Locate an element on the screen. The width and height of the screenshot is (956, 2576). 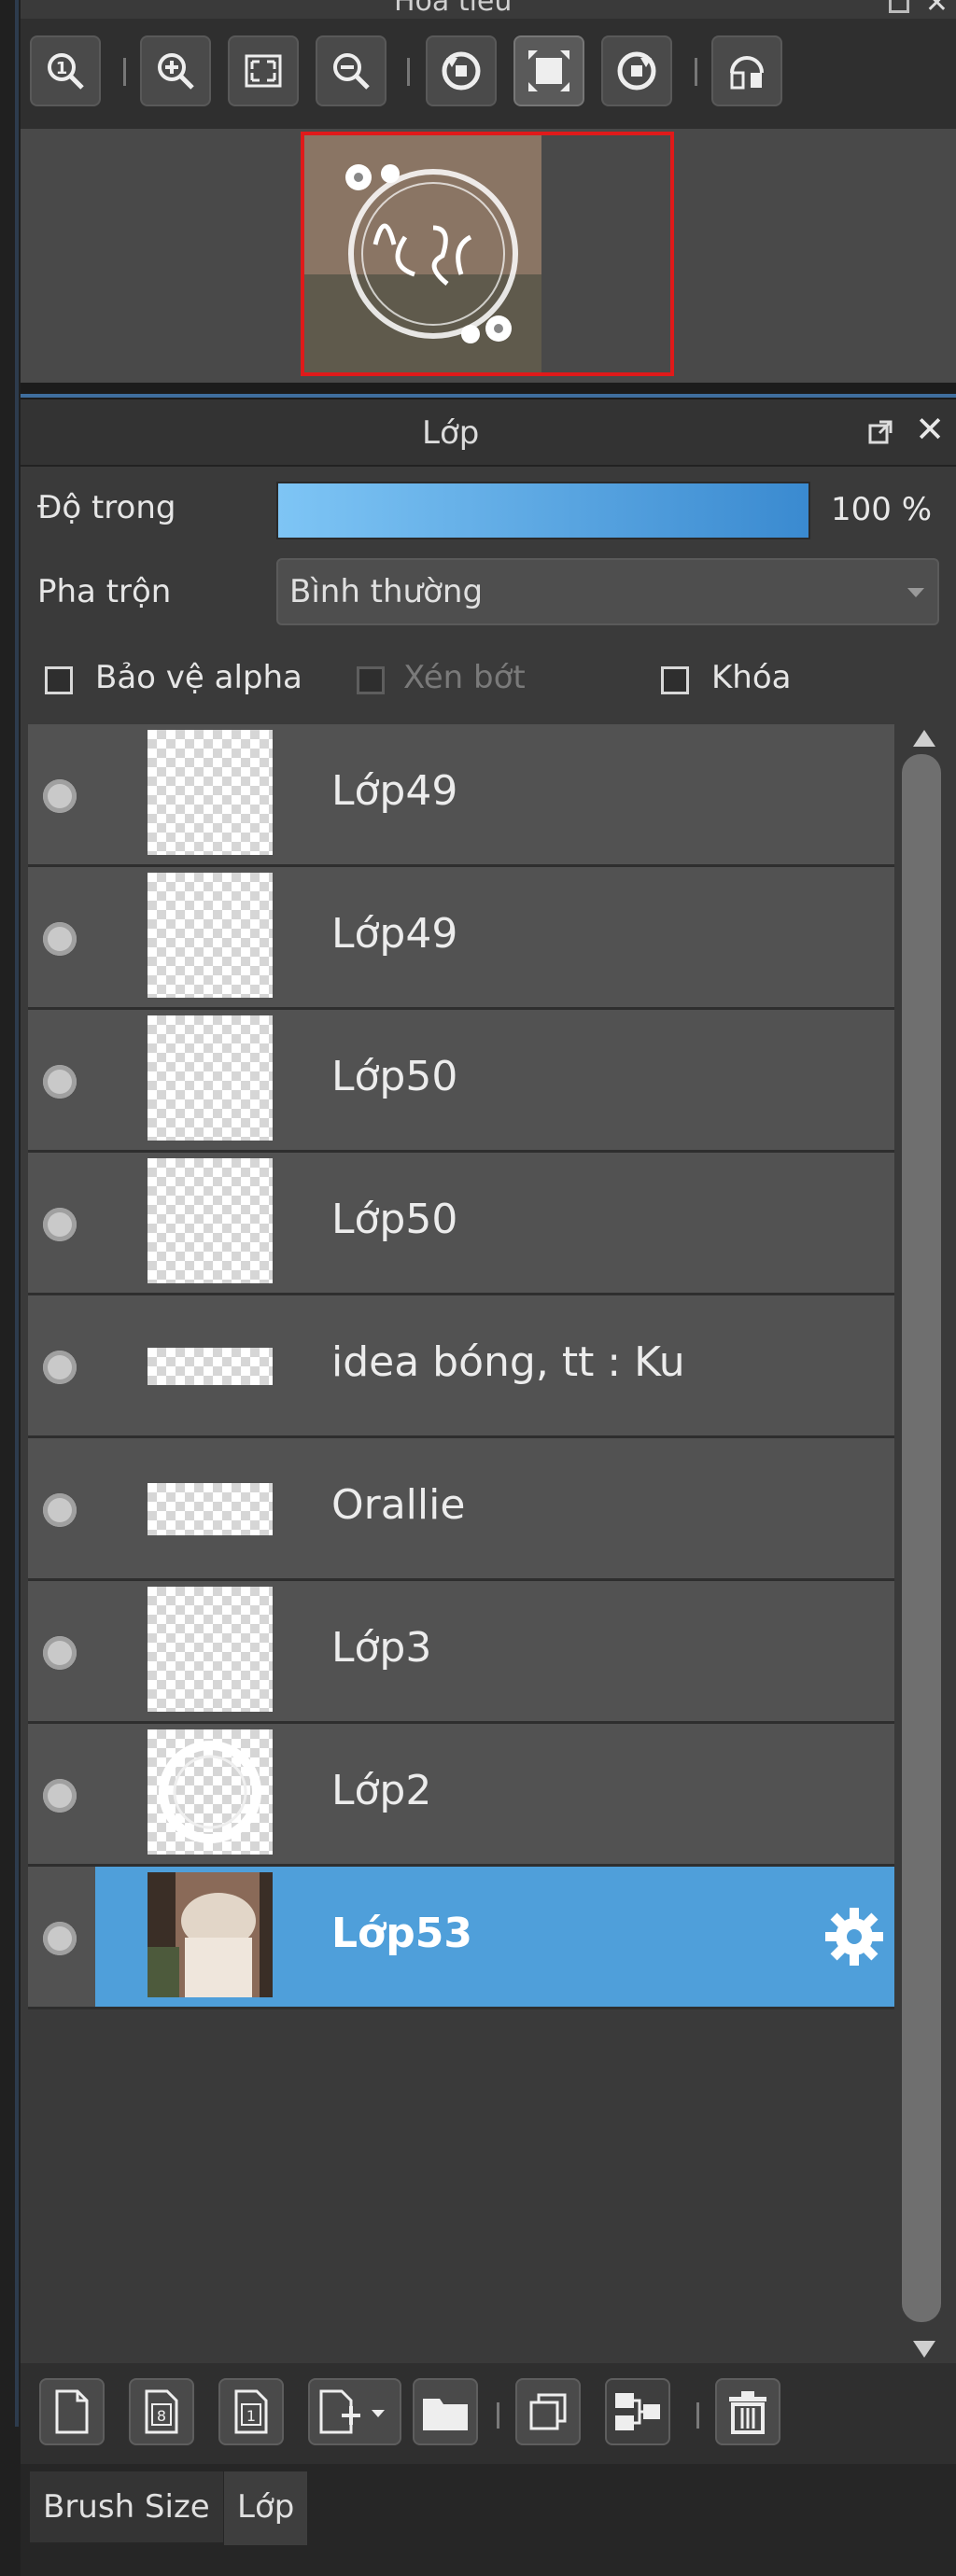
new-folder-button is located at coordinates (445, 2411).